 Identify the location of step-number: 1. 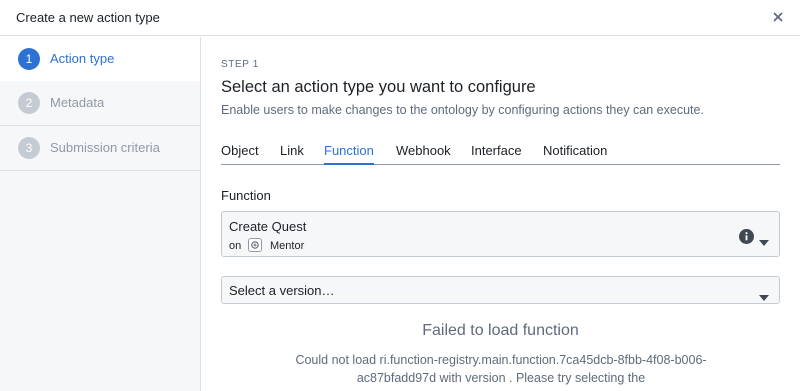
(29, 59).